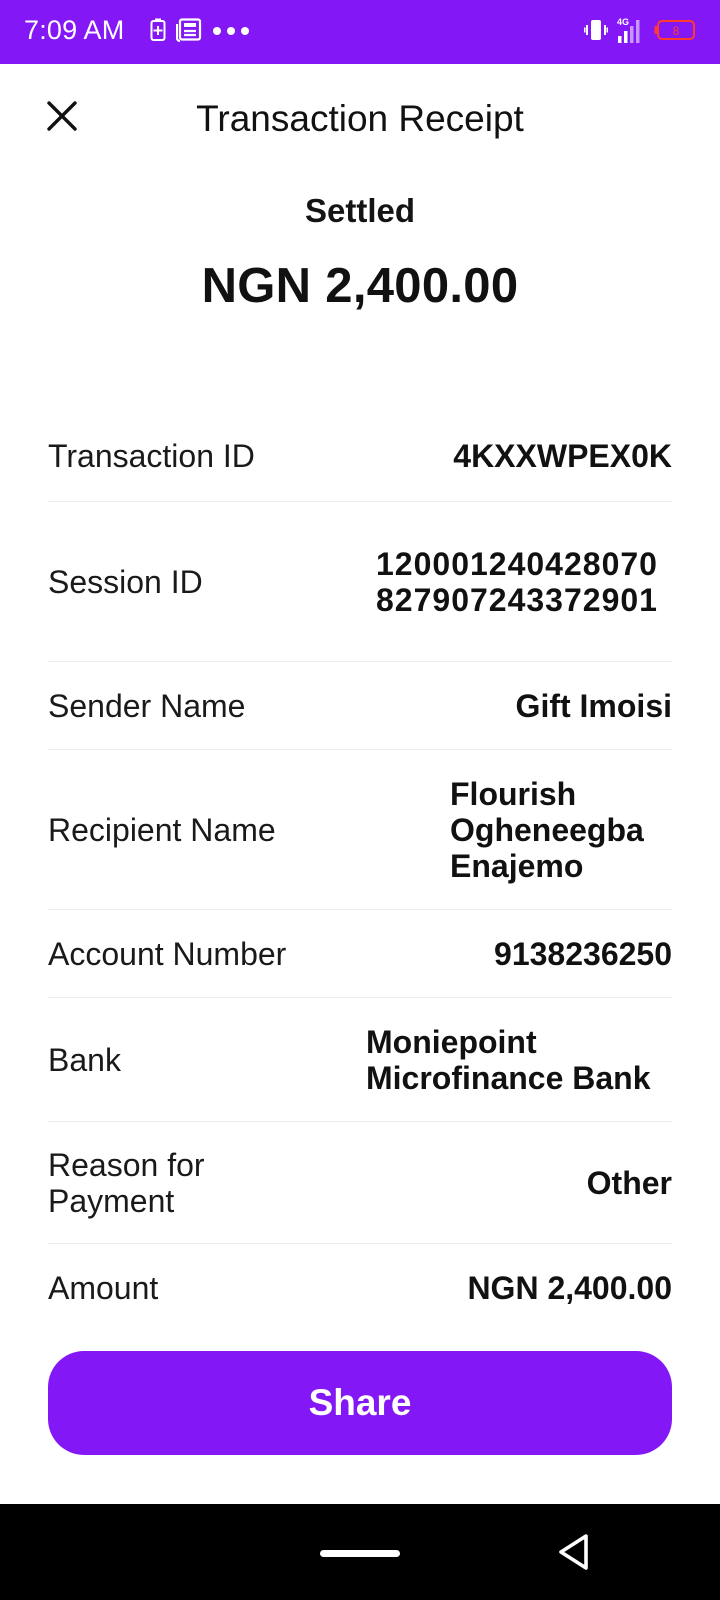 Image resolution: width=720 pixels, height=1600 pixels. Describe the element at coordinates (547, 829) in the screenshot. I see `detail-value: Flourish Ogheneegba Enajemo` at that location.